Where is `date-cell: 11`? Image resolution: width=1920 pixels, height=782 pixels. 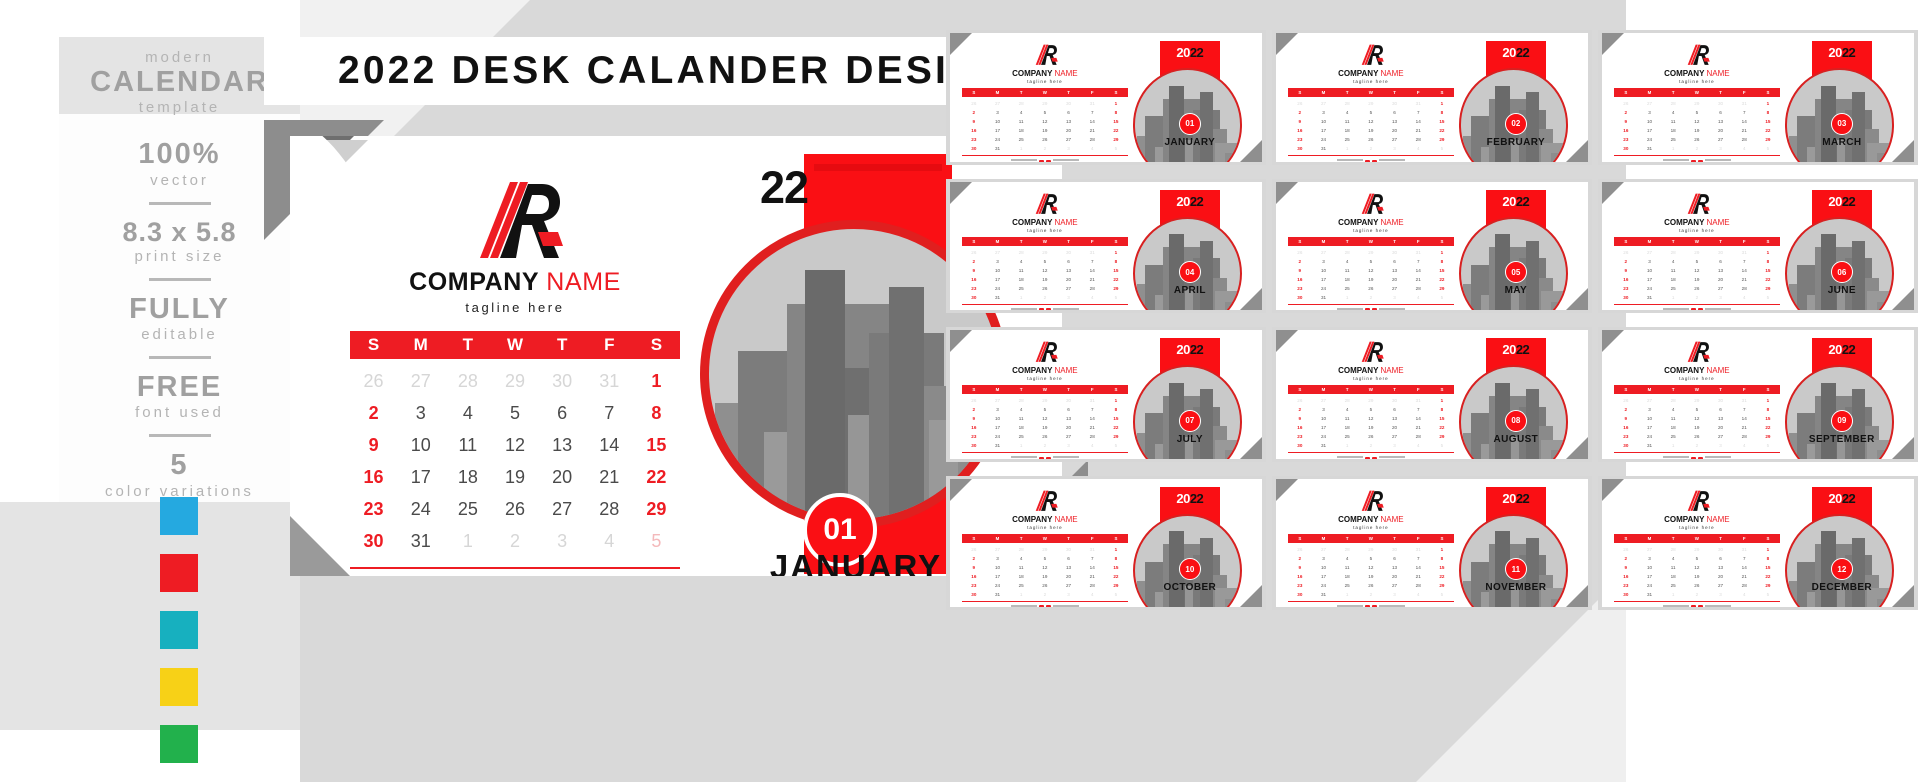
date-cell: 11 is located at coordinates (467, 445).